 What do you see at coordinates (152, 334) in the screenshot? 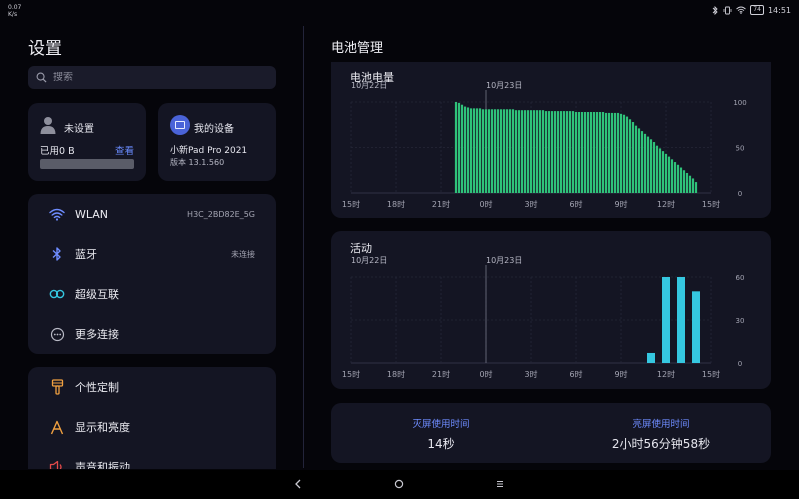
I see `settings-item-more-connections: 更多连接` at bounding box center [152, 334].